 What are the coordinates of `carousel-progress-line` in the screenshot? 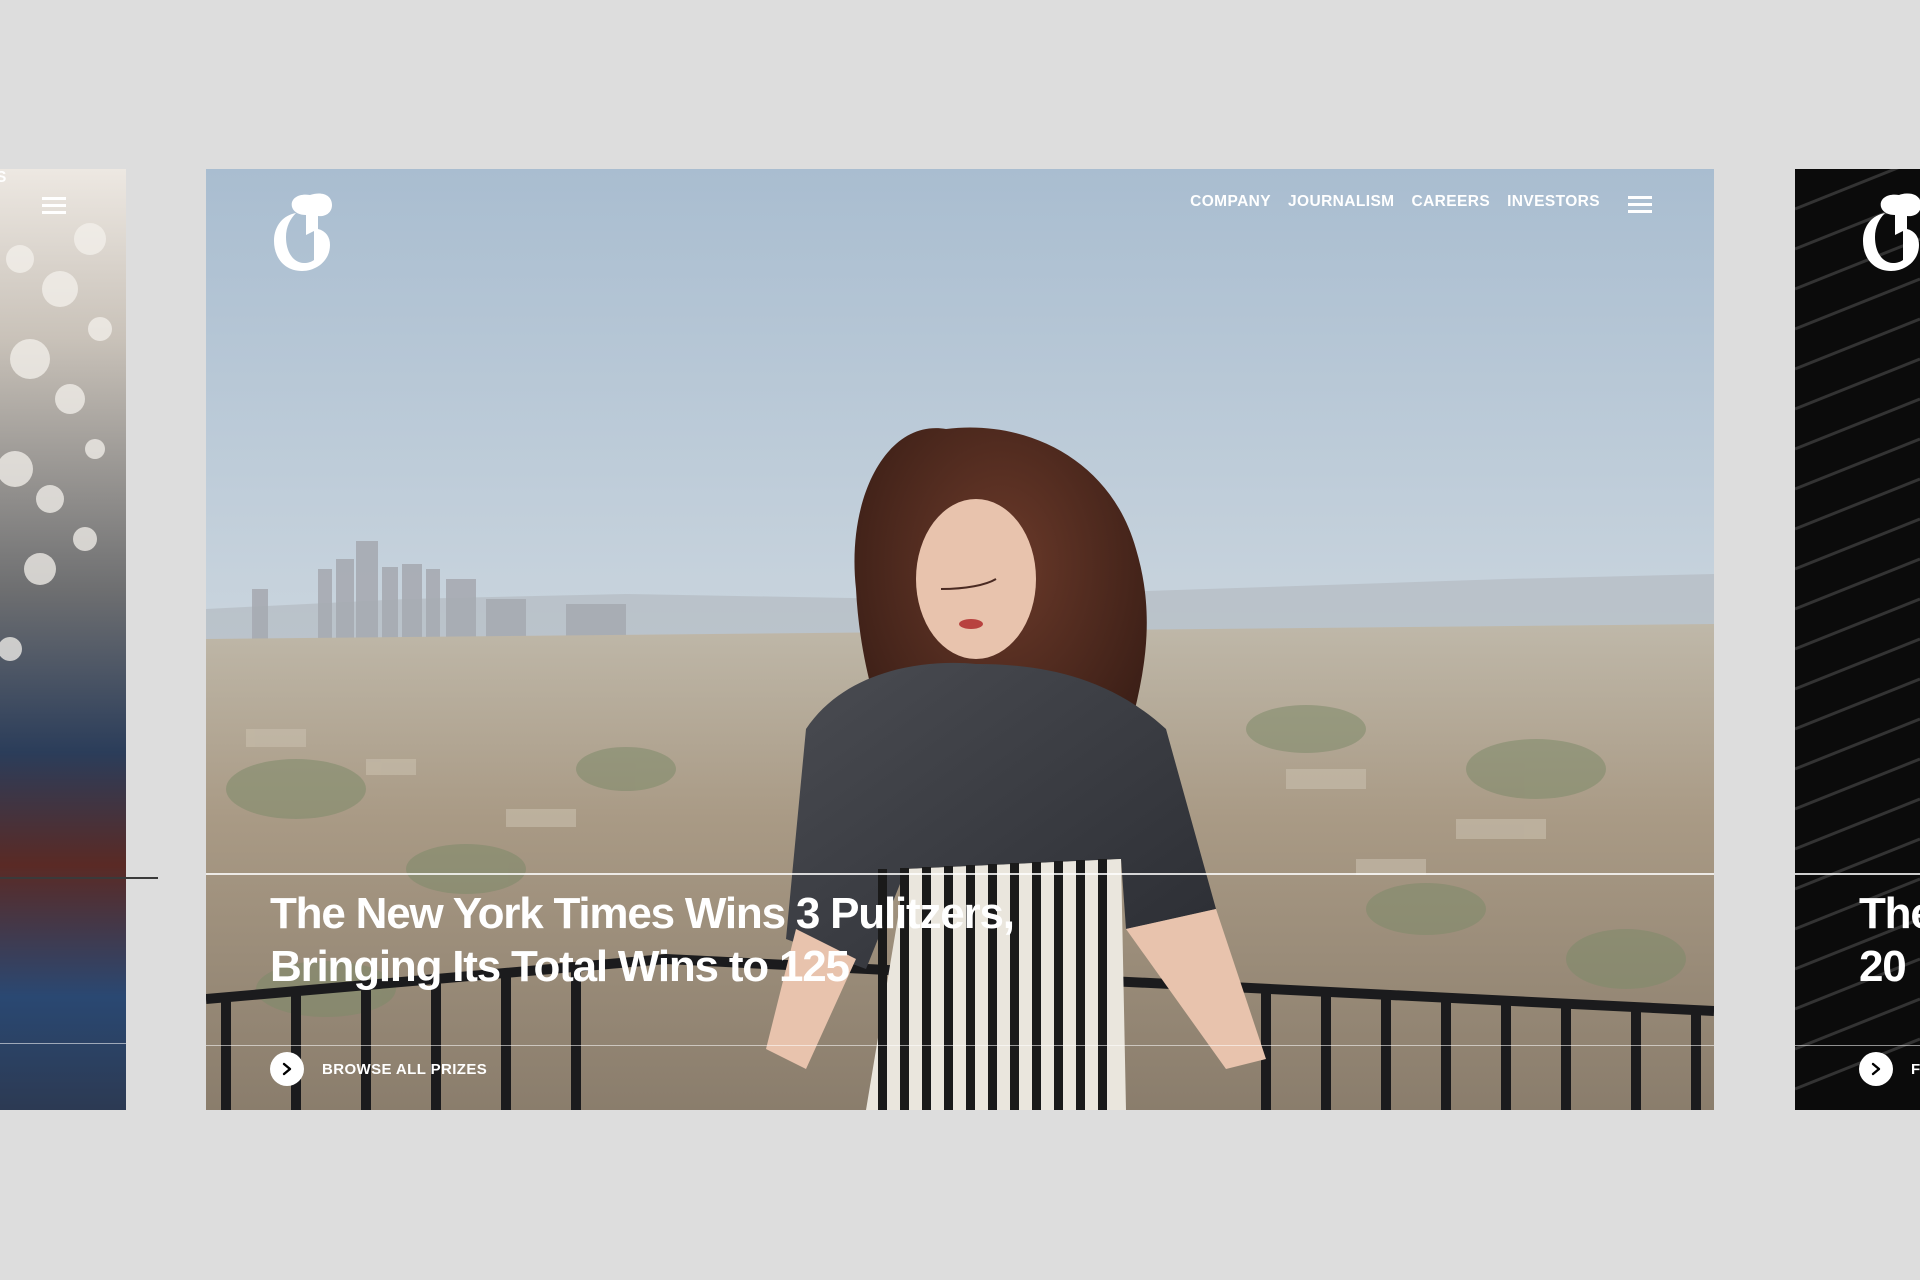 It's located at (79, 878).